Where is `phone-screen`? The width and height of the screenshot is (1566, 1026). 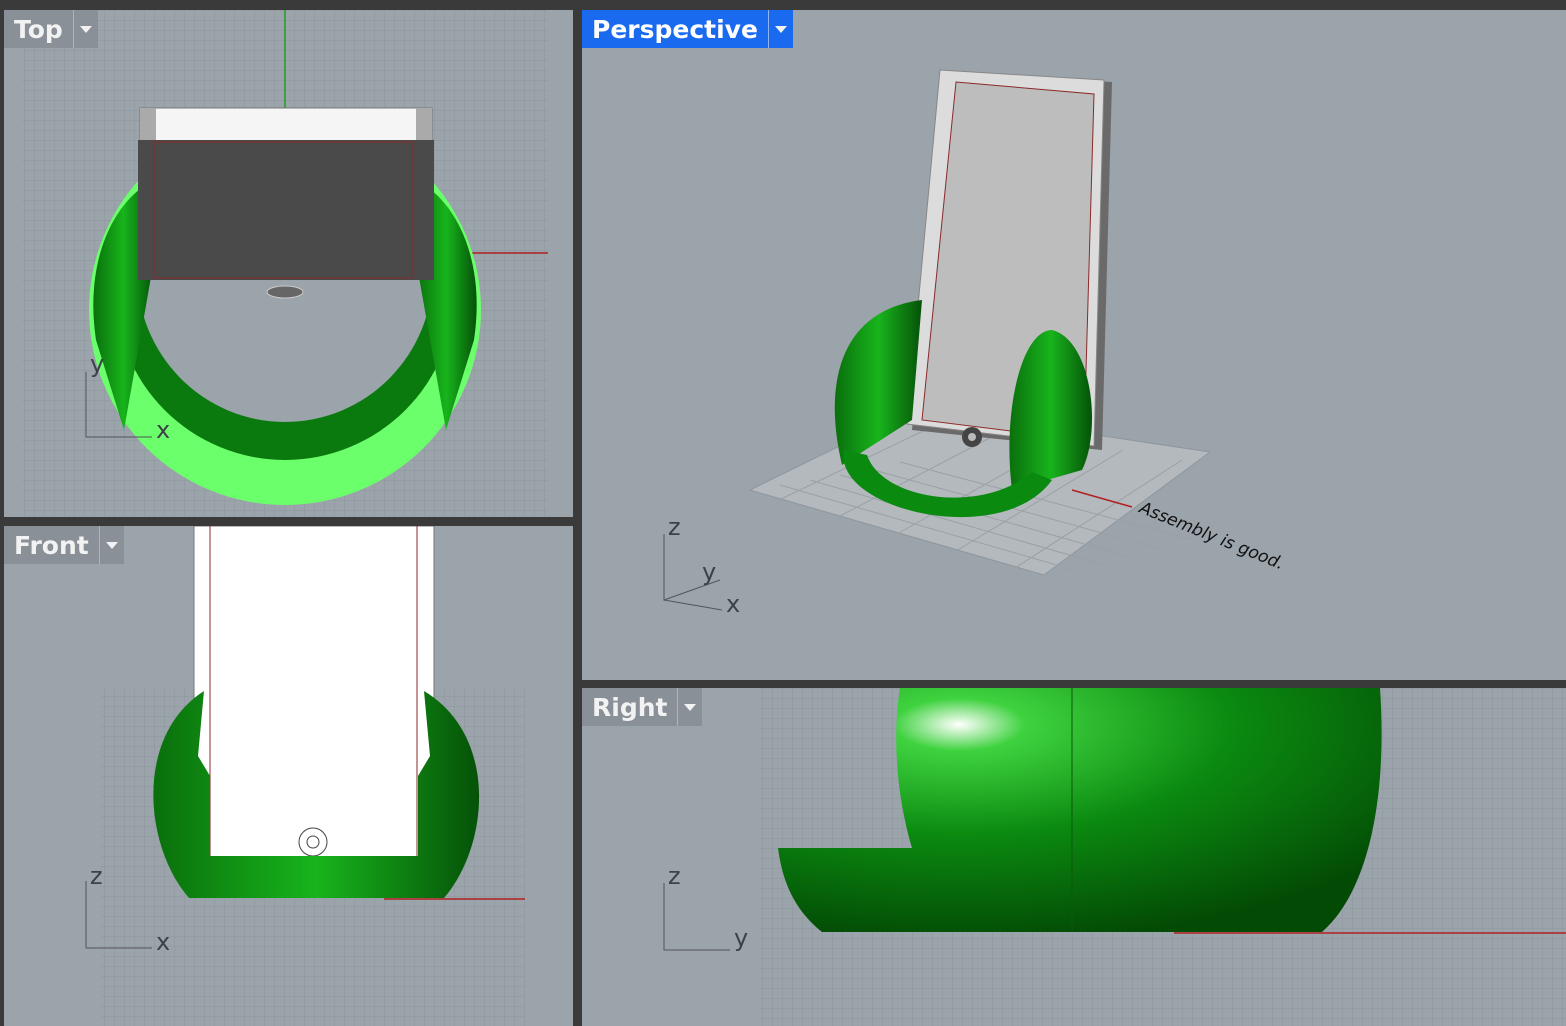 phone-screen is located at coordinates (286, 210).